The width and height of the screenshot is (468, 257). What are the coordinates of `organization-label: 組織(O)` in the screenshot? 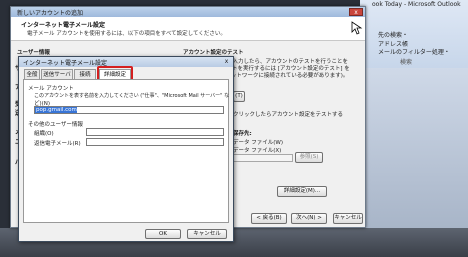 It's located at (44, 134).